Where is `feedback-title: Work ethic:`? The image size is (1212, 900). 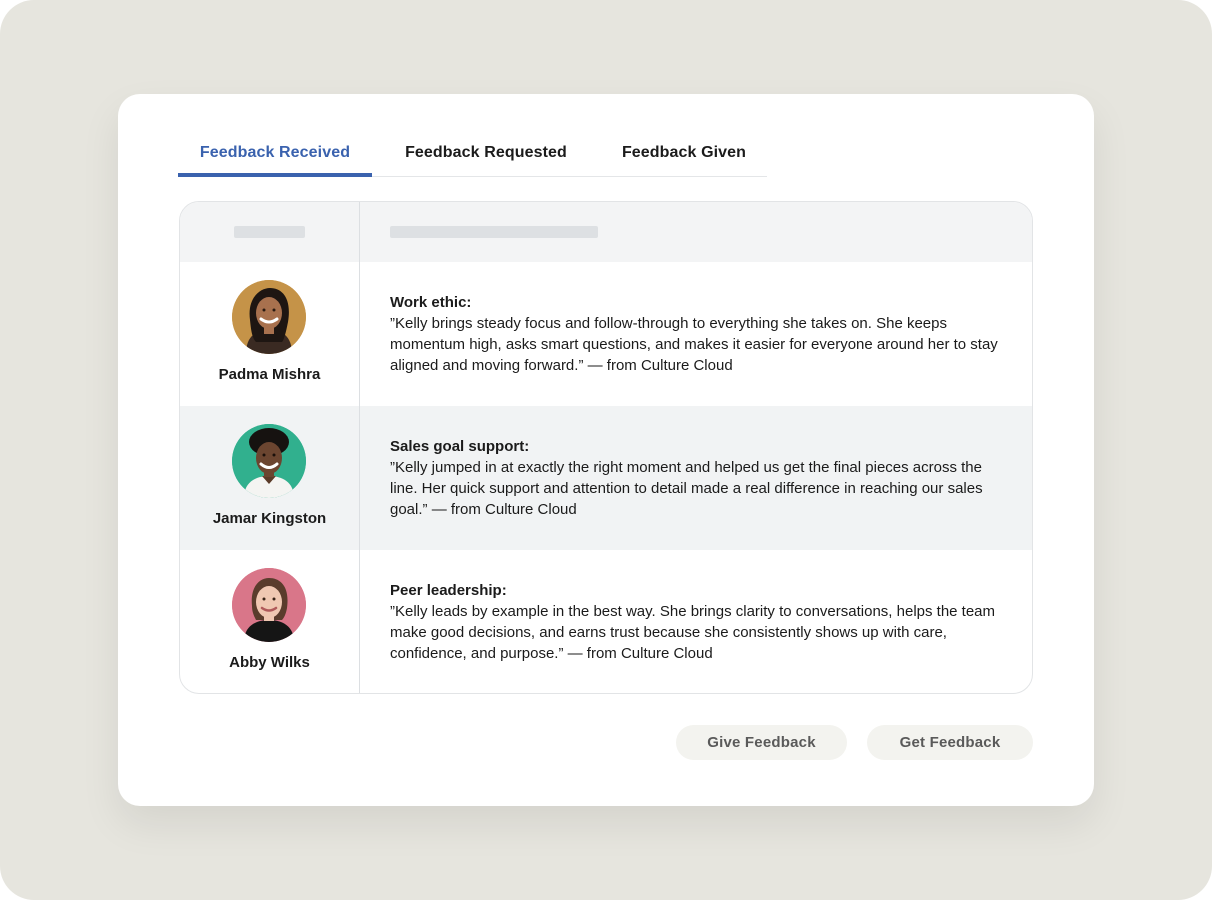 feedback-title: Work ethic: is located at coordinates (431, 302).